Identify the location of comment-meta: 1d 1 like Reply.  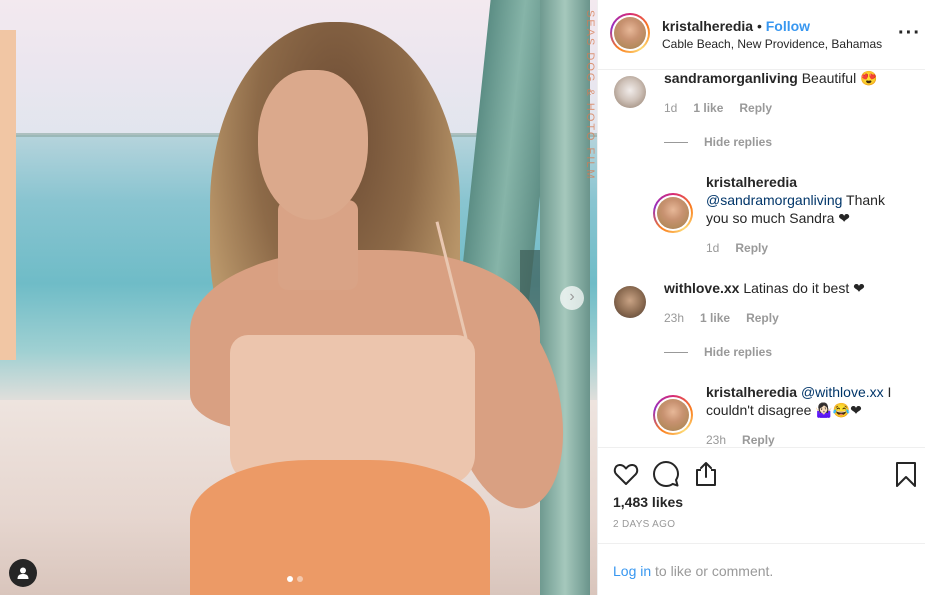
(718, 108).